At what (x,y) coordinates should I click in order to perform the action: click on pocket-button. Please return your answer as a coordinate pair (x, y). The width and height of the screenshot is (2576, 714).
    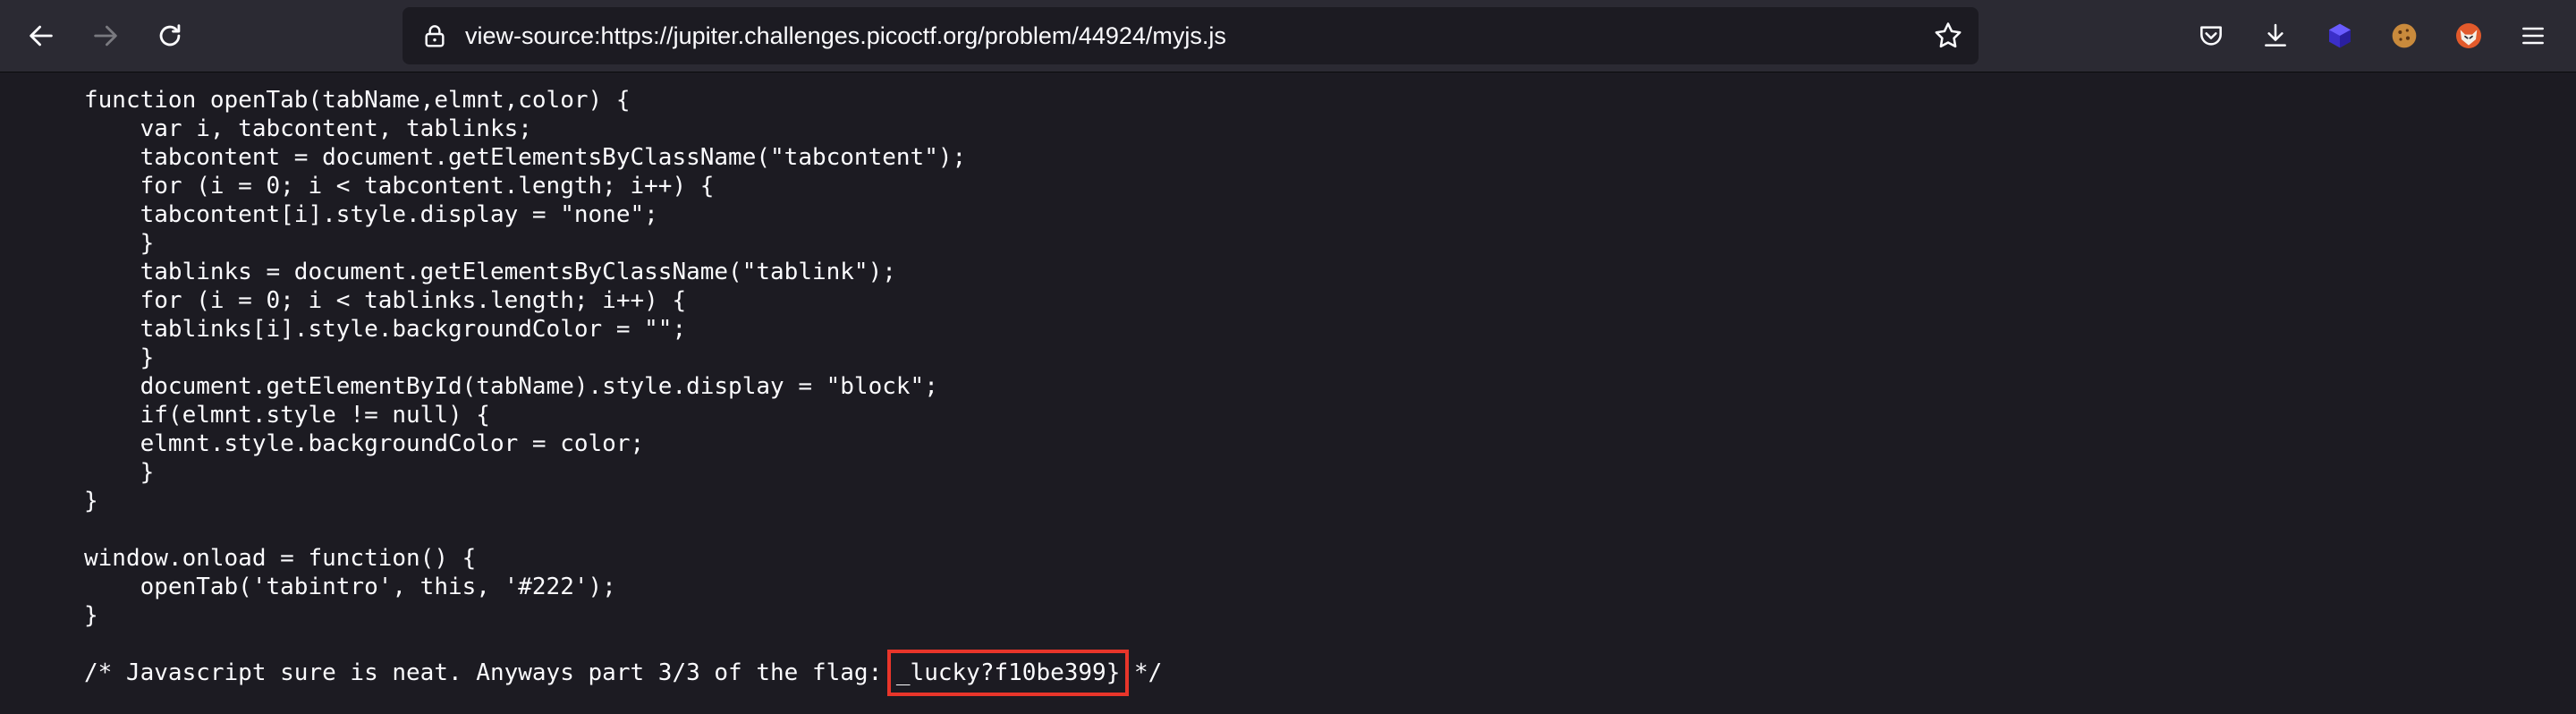
    Looking at the image, I should click on (2211, 35).